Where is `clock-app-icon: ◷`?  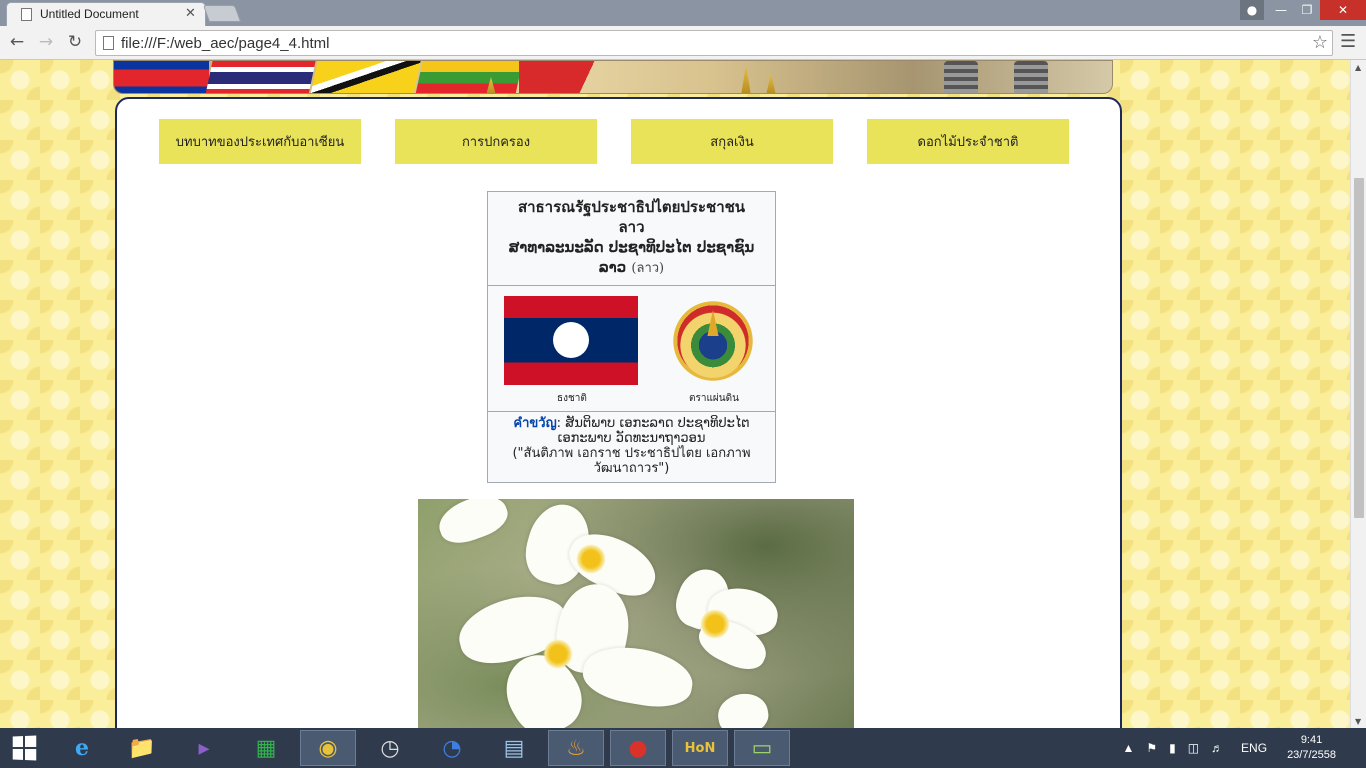
clock-app-icon: ◷ is located at coordinates (390, 748).